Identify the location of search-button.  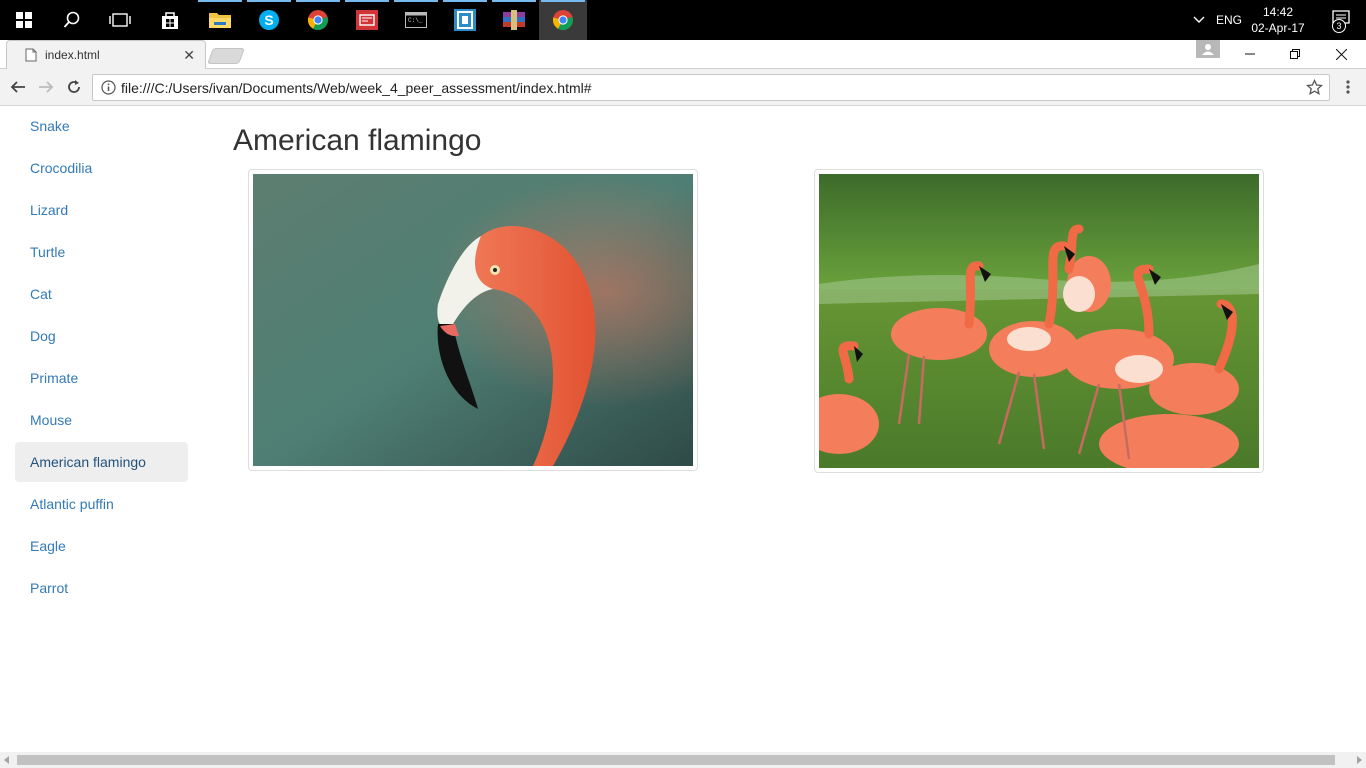
(72, 20).